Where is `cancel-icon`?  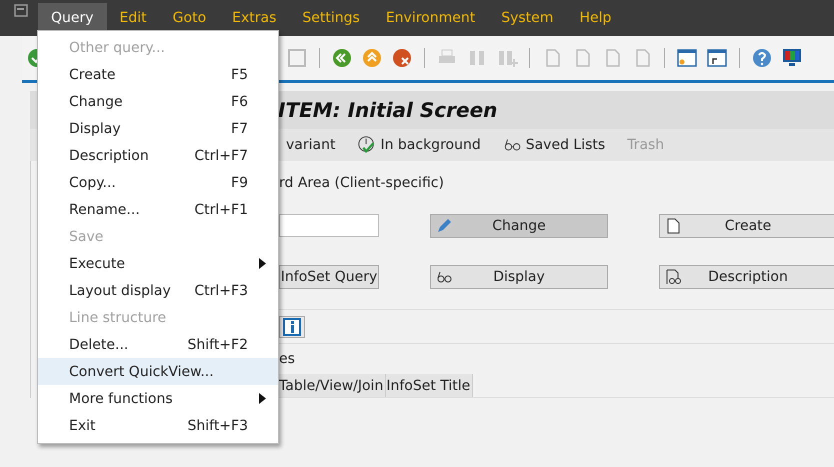 cancel-icon is located at coordinates (402, 58).